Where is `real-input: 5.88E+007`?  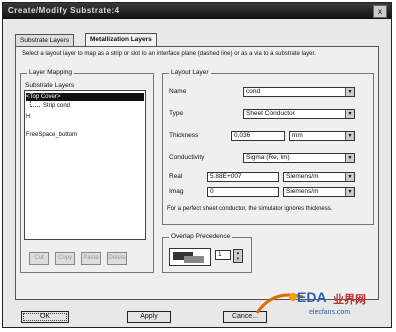 real-input: 5.88E+007 is located at coordinates (243, 177).